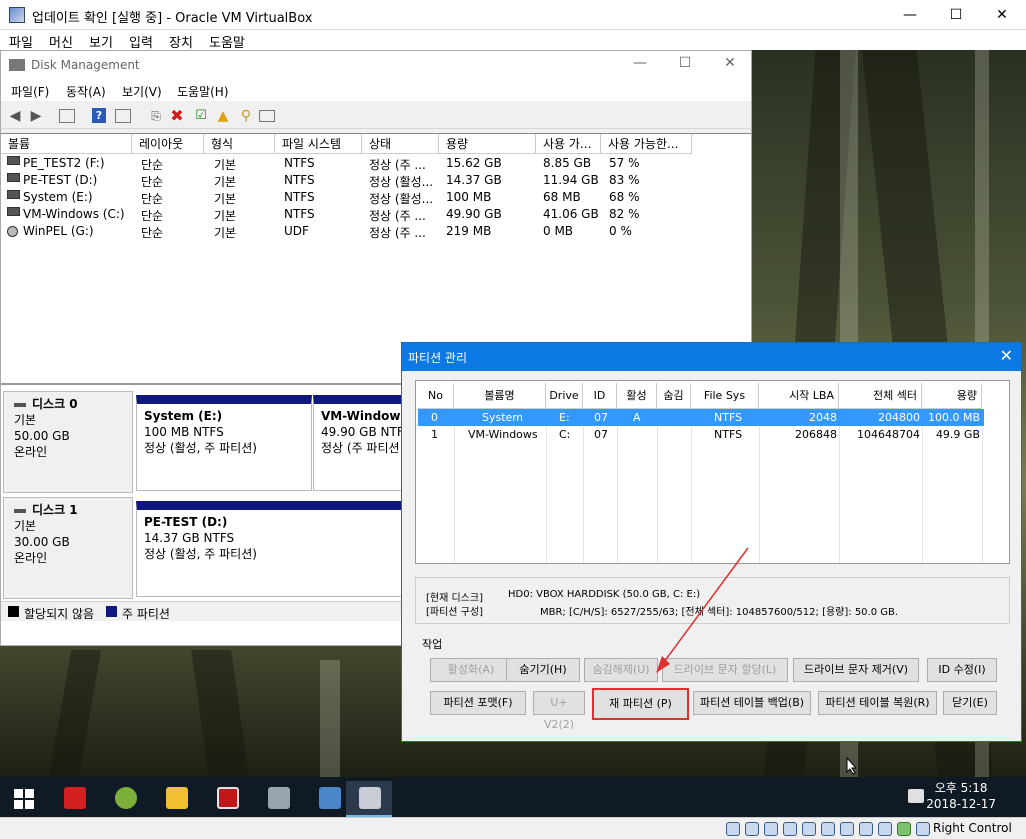  I want to click on mouse-integration-icon, so click(904, 829).